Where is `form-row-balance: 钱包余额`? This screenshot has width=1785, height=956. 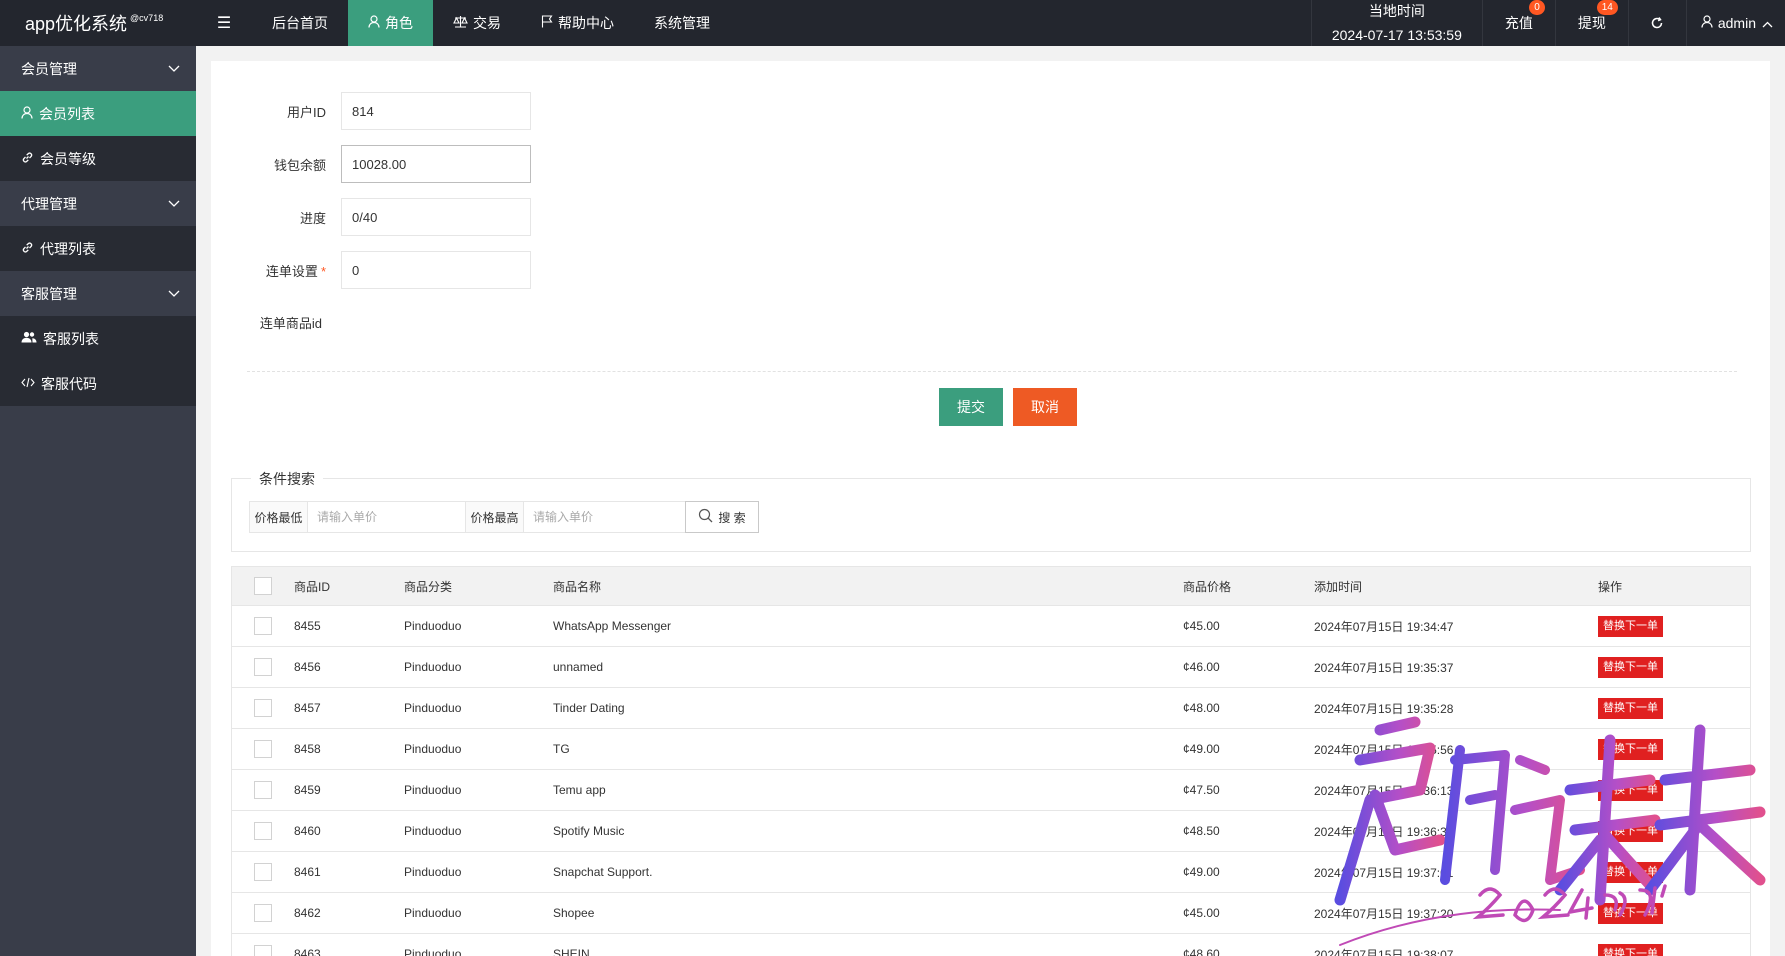 form-row-balance: 钱包余额 is located at coordinates (381, 164).